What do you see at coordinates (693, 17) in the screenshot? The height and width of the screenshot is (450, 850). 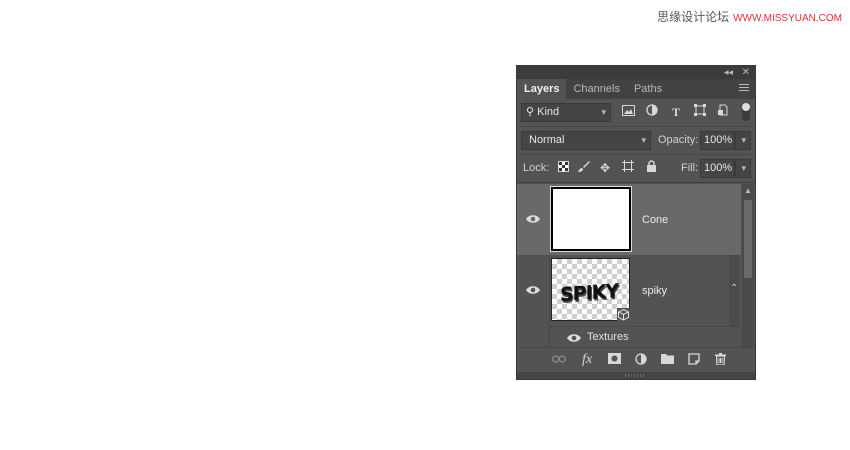 I see `watermark-text: 思缘设计论坛` at bounding box center [693, 17].